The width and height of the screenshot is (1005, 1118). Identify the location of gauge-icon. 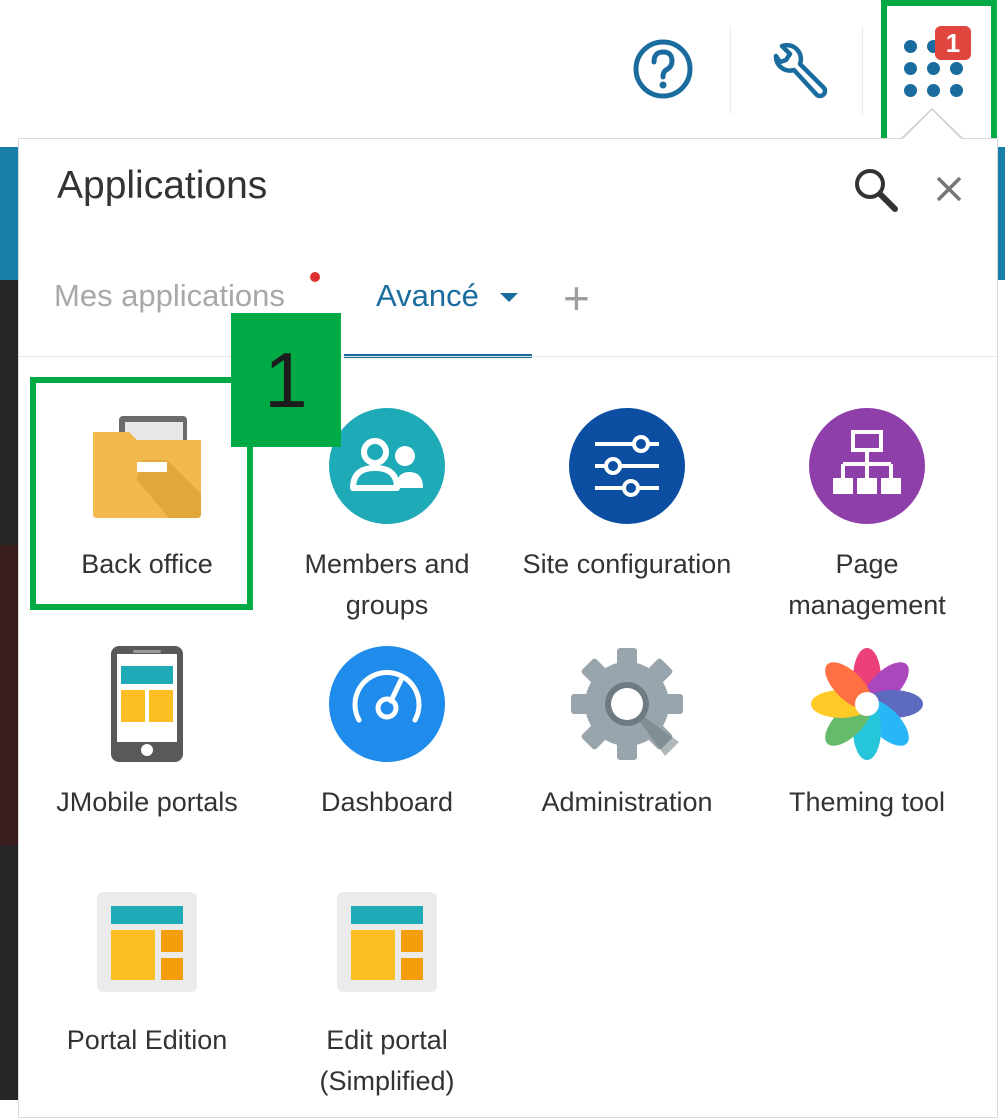
(387, 704).